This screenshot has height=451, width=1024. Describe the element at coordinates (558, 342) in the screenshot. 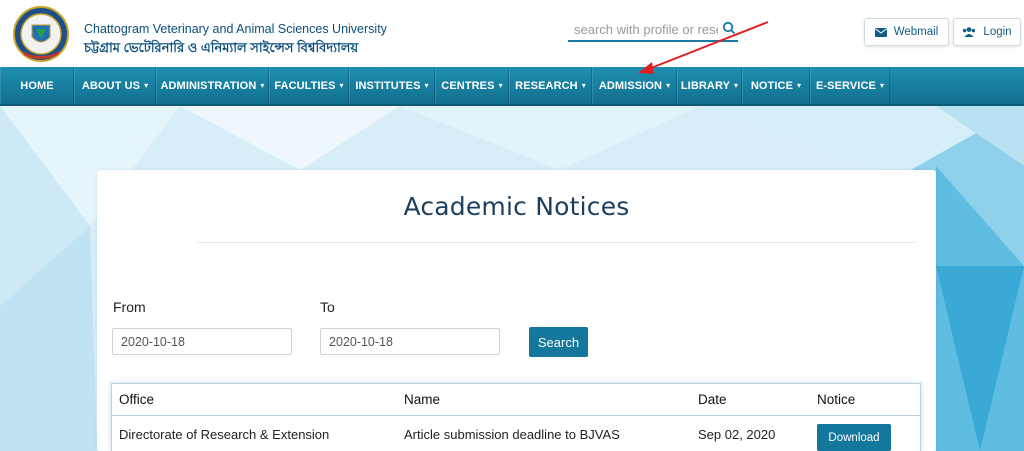

I see `search-button: Search` at that location.